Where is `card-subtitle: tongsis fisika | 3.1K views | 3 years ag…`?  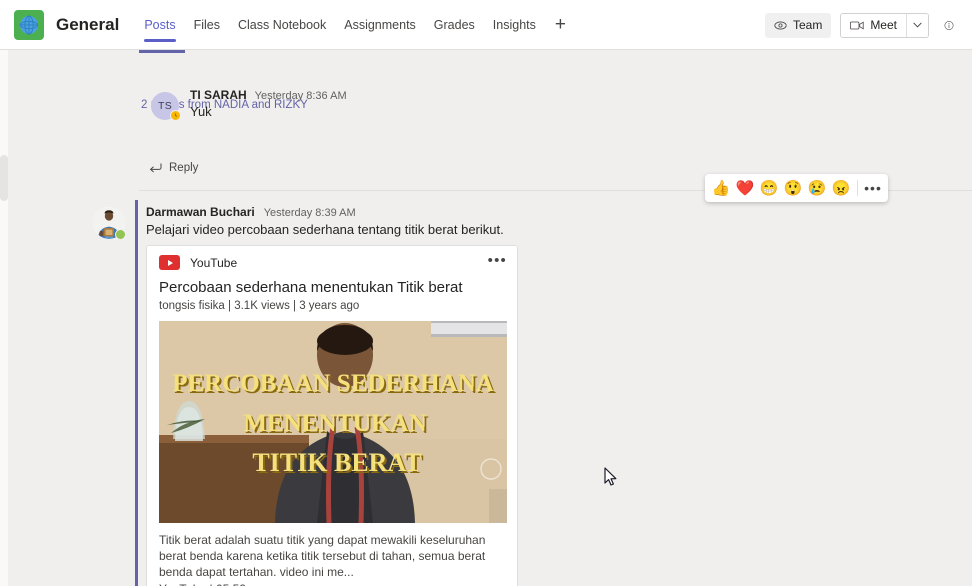
card-subtitle: tongsis fisika | 3.1K views | 3 years ag… is located at coordinates (259, 306).